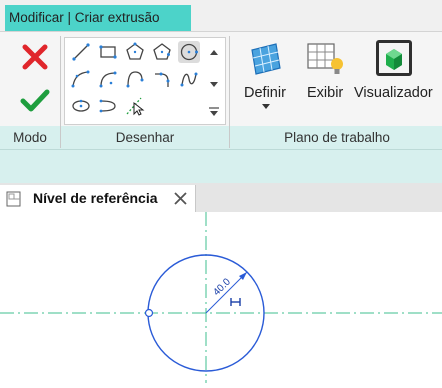  What do you see at coordinates (265, 93) in the screenshot?
I see `define-label: Definir` at bounding box center [265, 93].